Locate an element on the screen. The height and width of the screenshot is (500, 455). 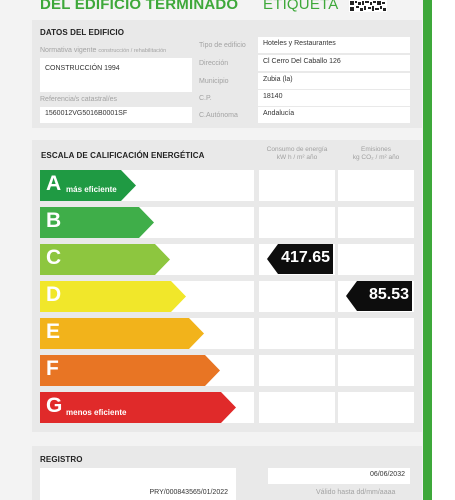
energy-class-letter-f: F is located at coordinates (52, 368).